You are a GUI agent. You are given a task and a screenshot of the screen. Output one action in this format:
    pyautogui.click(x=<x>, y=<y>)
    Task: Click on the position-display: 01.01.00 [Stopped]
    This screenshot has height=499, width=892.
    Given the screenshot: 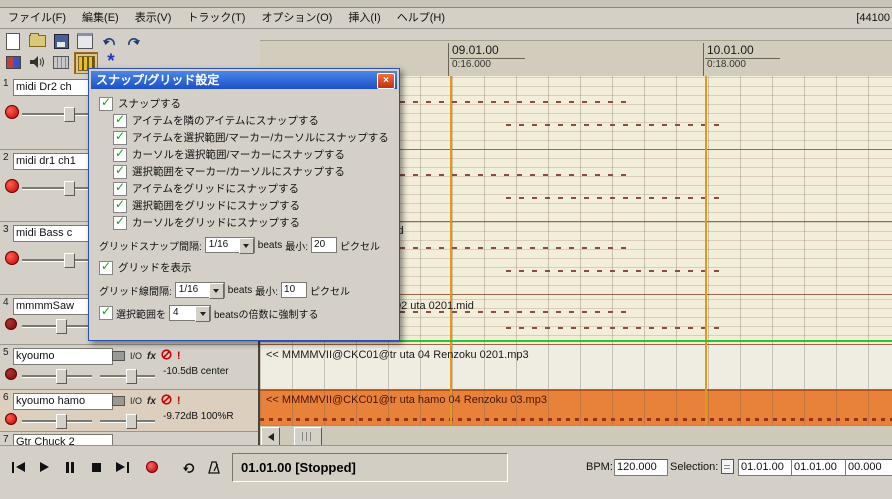 What is the action you would take?
    pyautogui.click(x=370, y=467)
    